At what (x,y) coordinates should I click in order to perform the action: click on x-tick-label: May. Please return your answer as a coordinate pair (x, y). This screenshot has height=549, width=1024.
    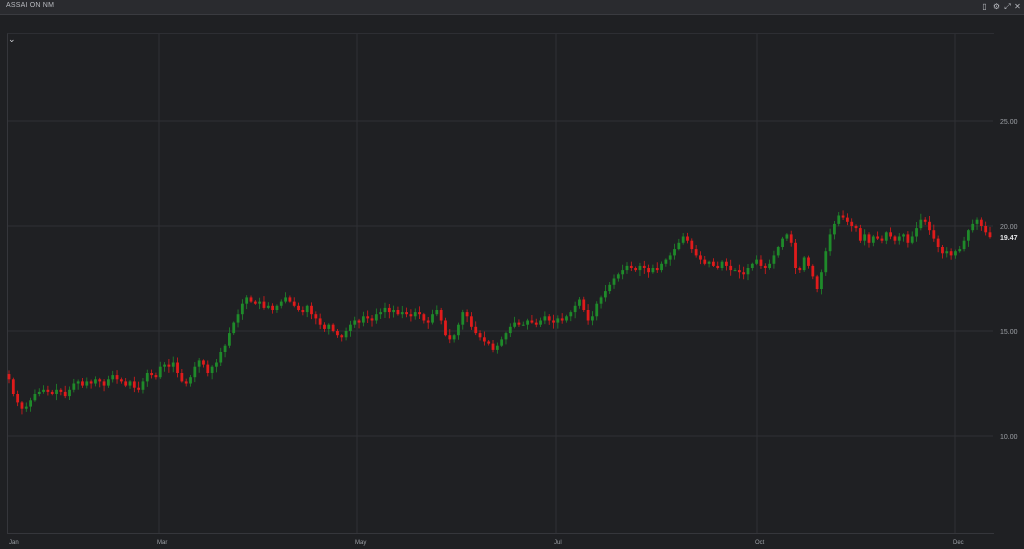
    Looking at the image, I should click on (360, 543).